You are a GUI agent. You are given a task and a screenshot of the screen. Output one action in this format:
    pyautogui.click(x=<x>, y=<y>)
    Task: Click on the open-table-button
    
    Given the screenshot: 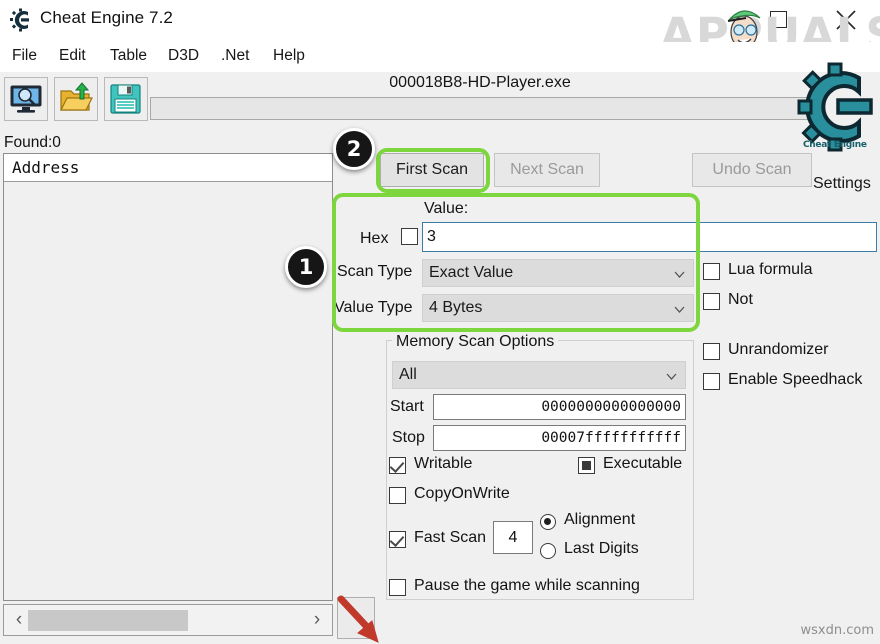 What is the action you would take?
    pyautogui.click(x=76, y=99)
    